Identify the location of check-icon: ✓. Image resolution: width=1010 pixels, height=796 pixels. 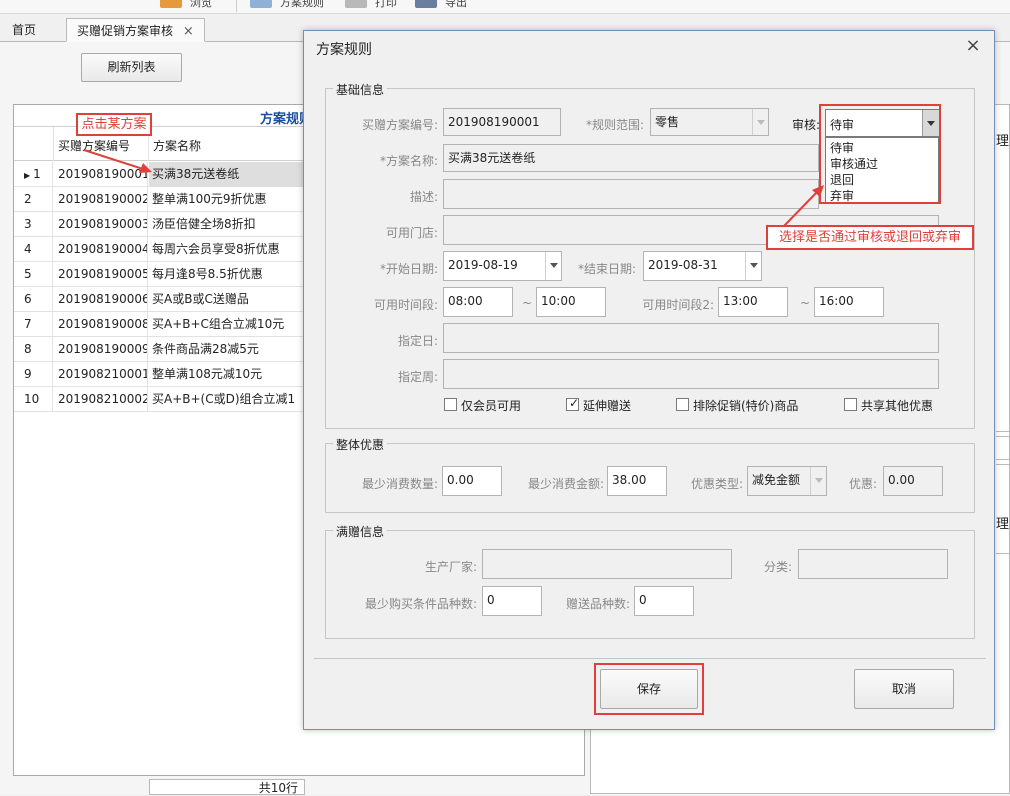
(574, 403).